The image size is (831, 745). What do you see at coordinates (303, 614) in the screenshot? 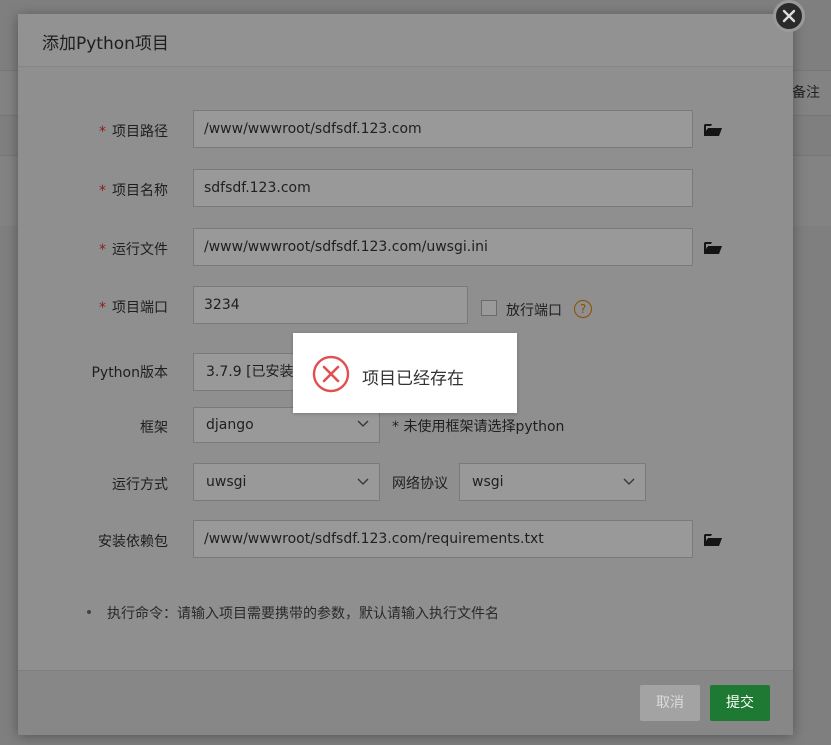
I see `command-note: 执行命令：请输入项目需要携带的参数，默认请输入执行文件名` at bounding box center [303, 614].